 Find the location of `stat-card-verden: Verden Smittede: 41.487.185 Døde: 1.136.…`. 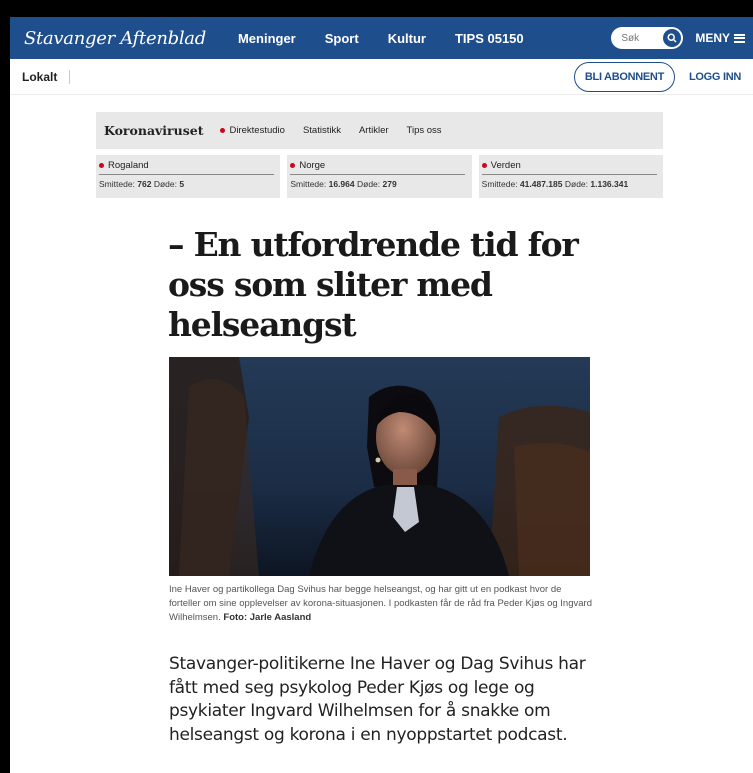

stat-card-verden: Verden Smittede: 41.487.185 Døde: 1.136.… is located at coordinates (570, 176).